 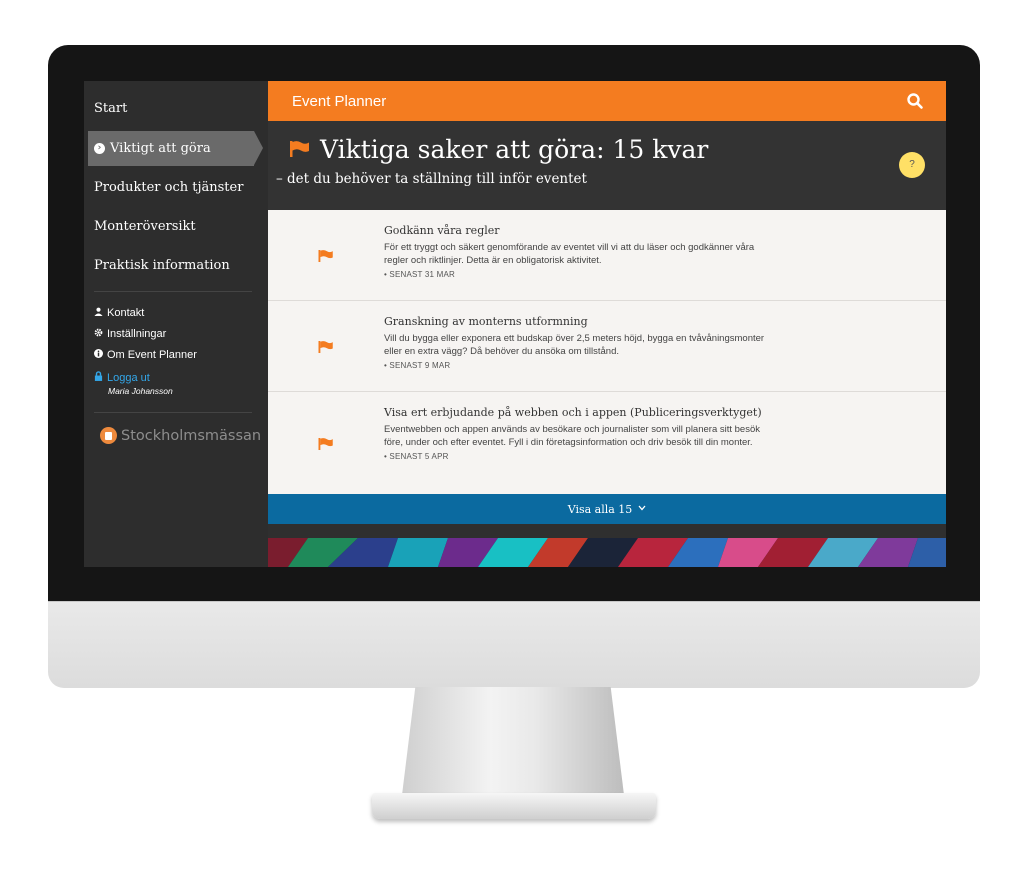 What do you see at coordinates (513, 741) in the screenshot?
I see `monitor-stand` at bounding box center [513, 741].